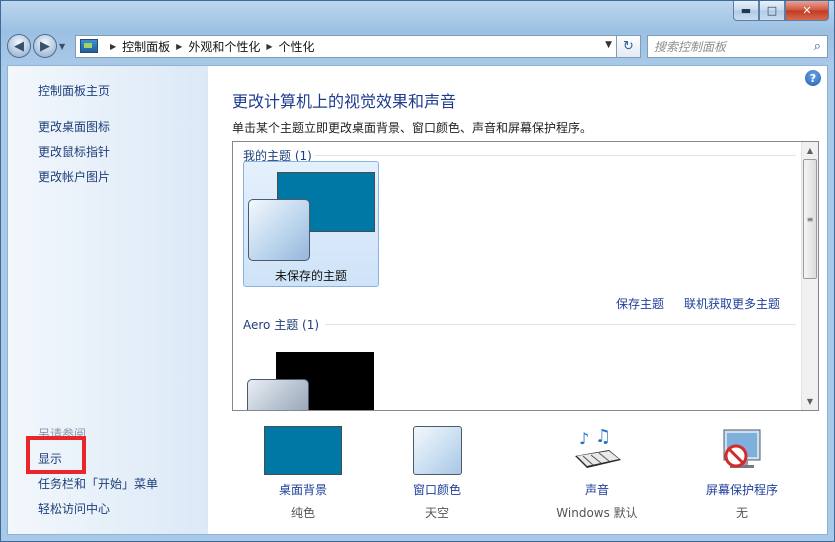 The image size is (835, 542). What do you see at coordinates (279, 230) in the screenshot?
I see `theme-window-preview` at bounding box center [279, 230].